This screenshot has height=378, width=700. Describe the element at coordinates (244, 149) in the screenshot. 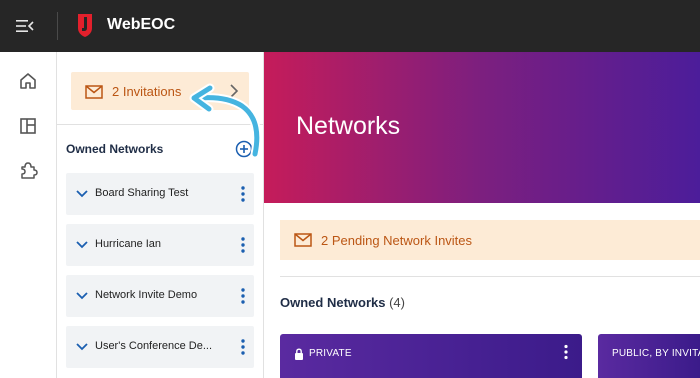

I see `add-network-icon` at that location.